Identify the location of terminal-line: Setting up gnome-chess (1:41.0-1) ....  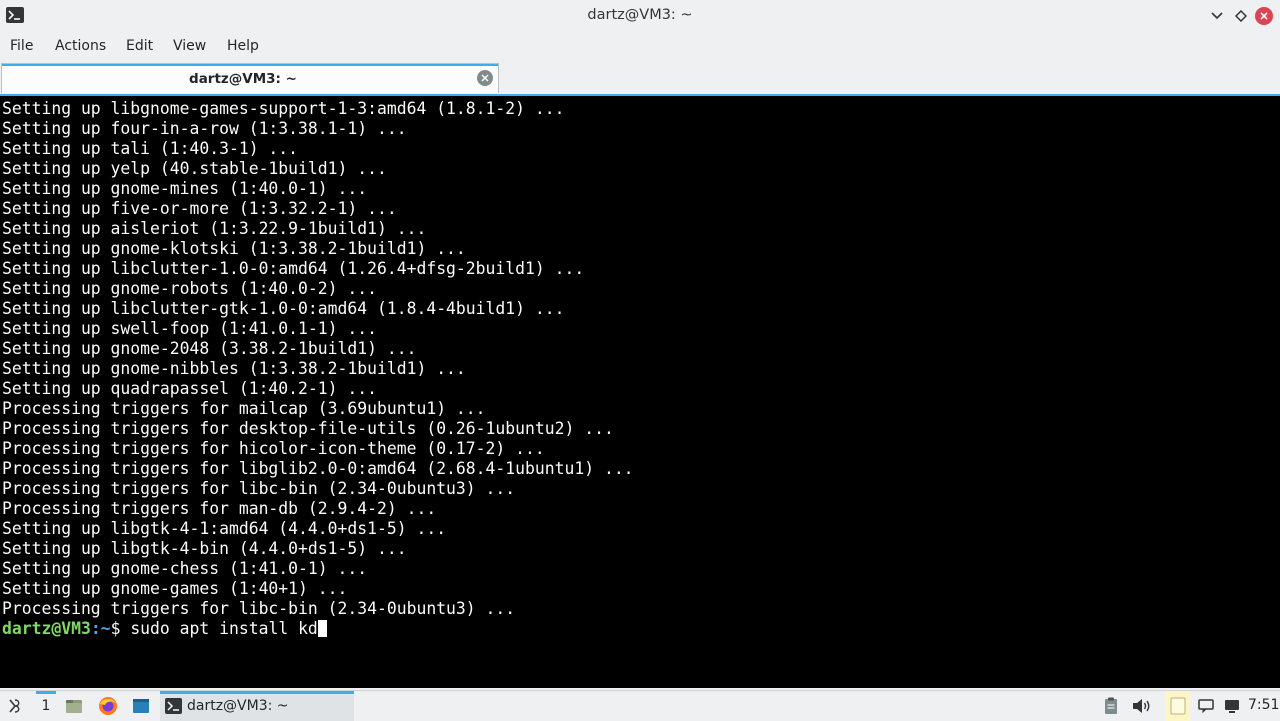
(185, 568).